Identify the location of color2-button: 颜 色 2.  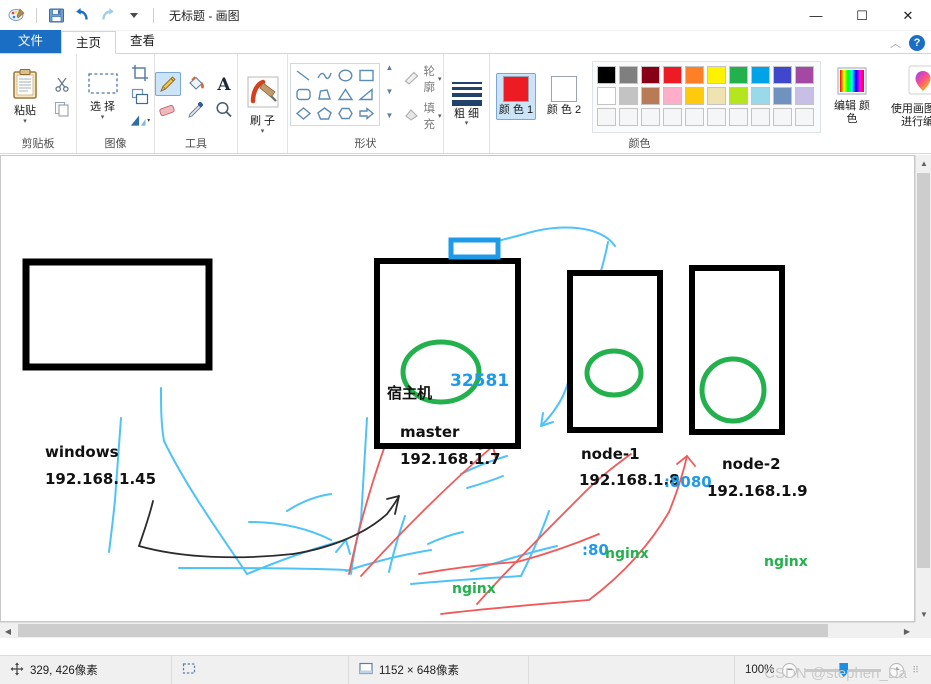
(564, 96).